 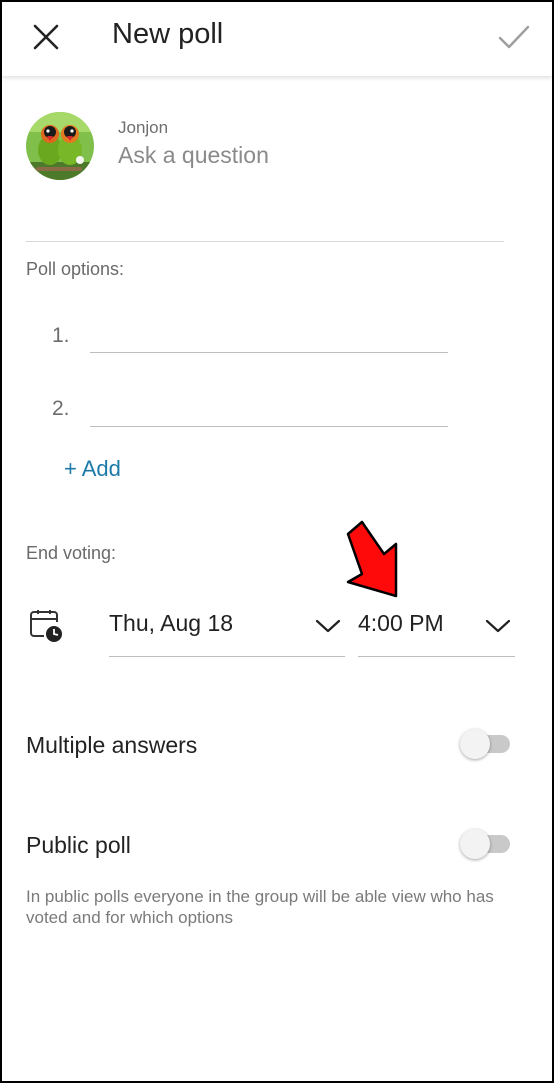 What do you see at coordinates (171, 623) in the screenshot?
I see `end-date-value: Thu, Aug 18` at bounding box center [171, 623].